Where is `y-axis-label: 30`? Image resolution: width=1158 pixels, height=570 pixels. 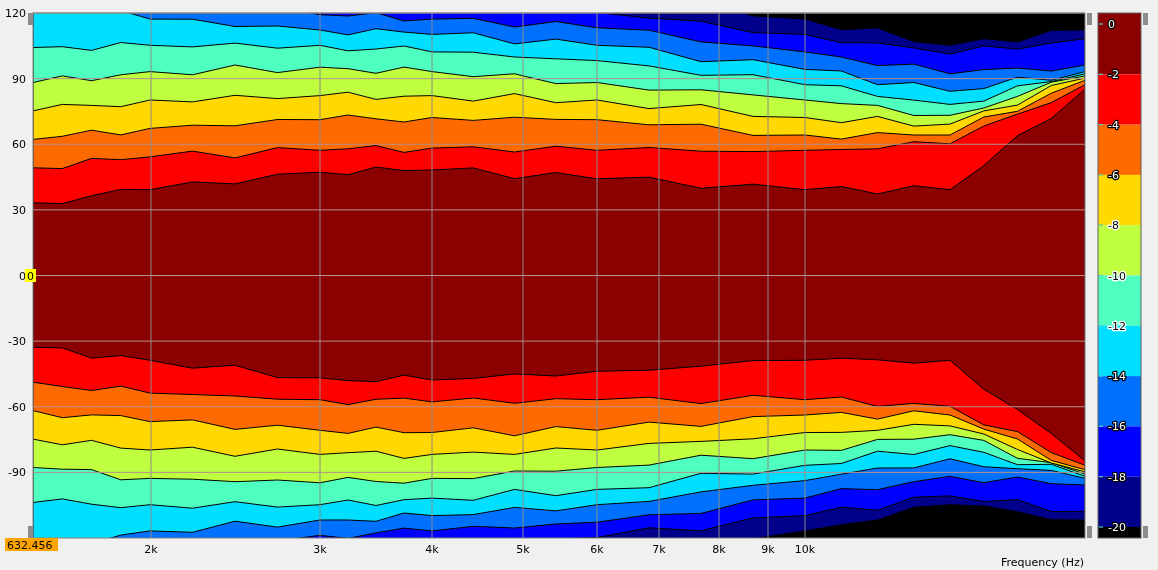
y-axis-label: 30 is located at coordinates (19, 210).